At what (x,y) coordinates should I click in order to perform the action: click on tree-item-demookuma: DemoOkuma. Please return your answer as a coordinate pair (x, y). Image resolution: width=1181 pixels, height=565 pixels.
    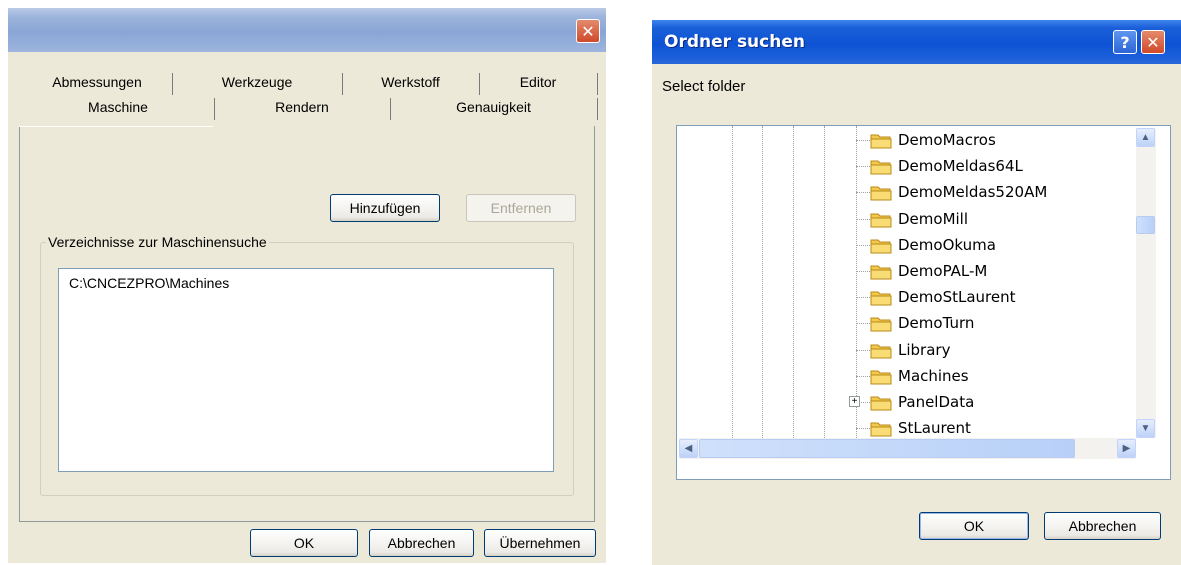
    Looking at the image, I should click on (947, 245).